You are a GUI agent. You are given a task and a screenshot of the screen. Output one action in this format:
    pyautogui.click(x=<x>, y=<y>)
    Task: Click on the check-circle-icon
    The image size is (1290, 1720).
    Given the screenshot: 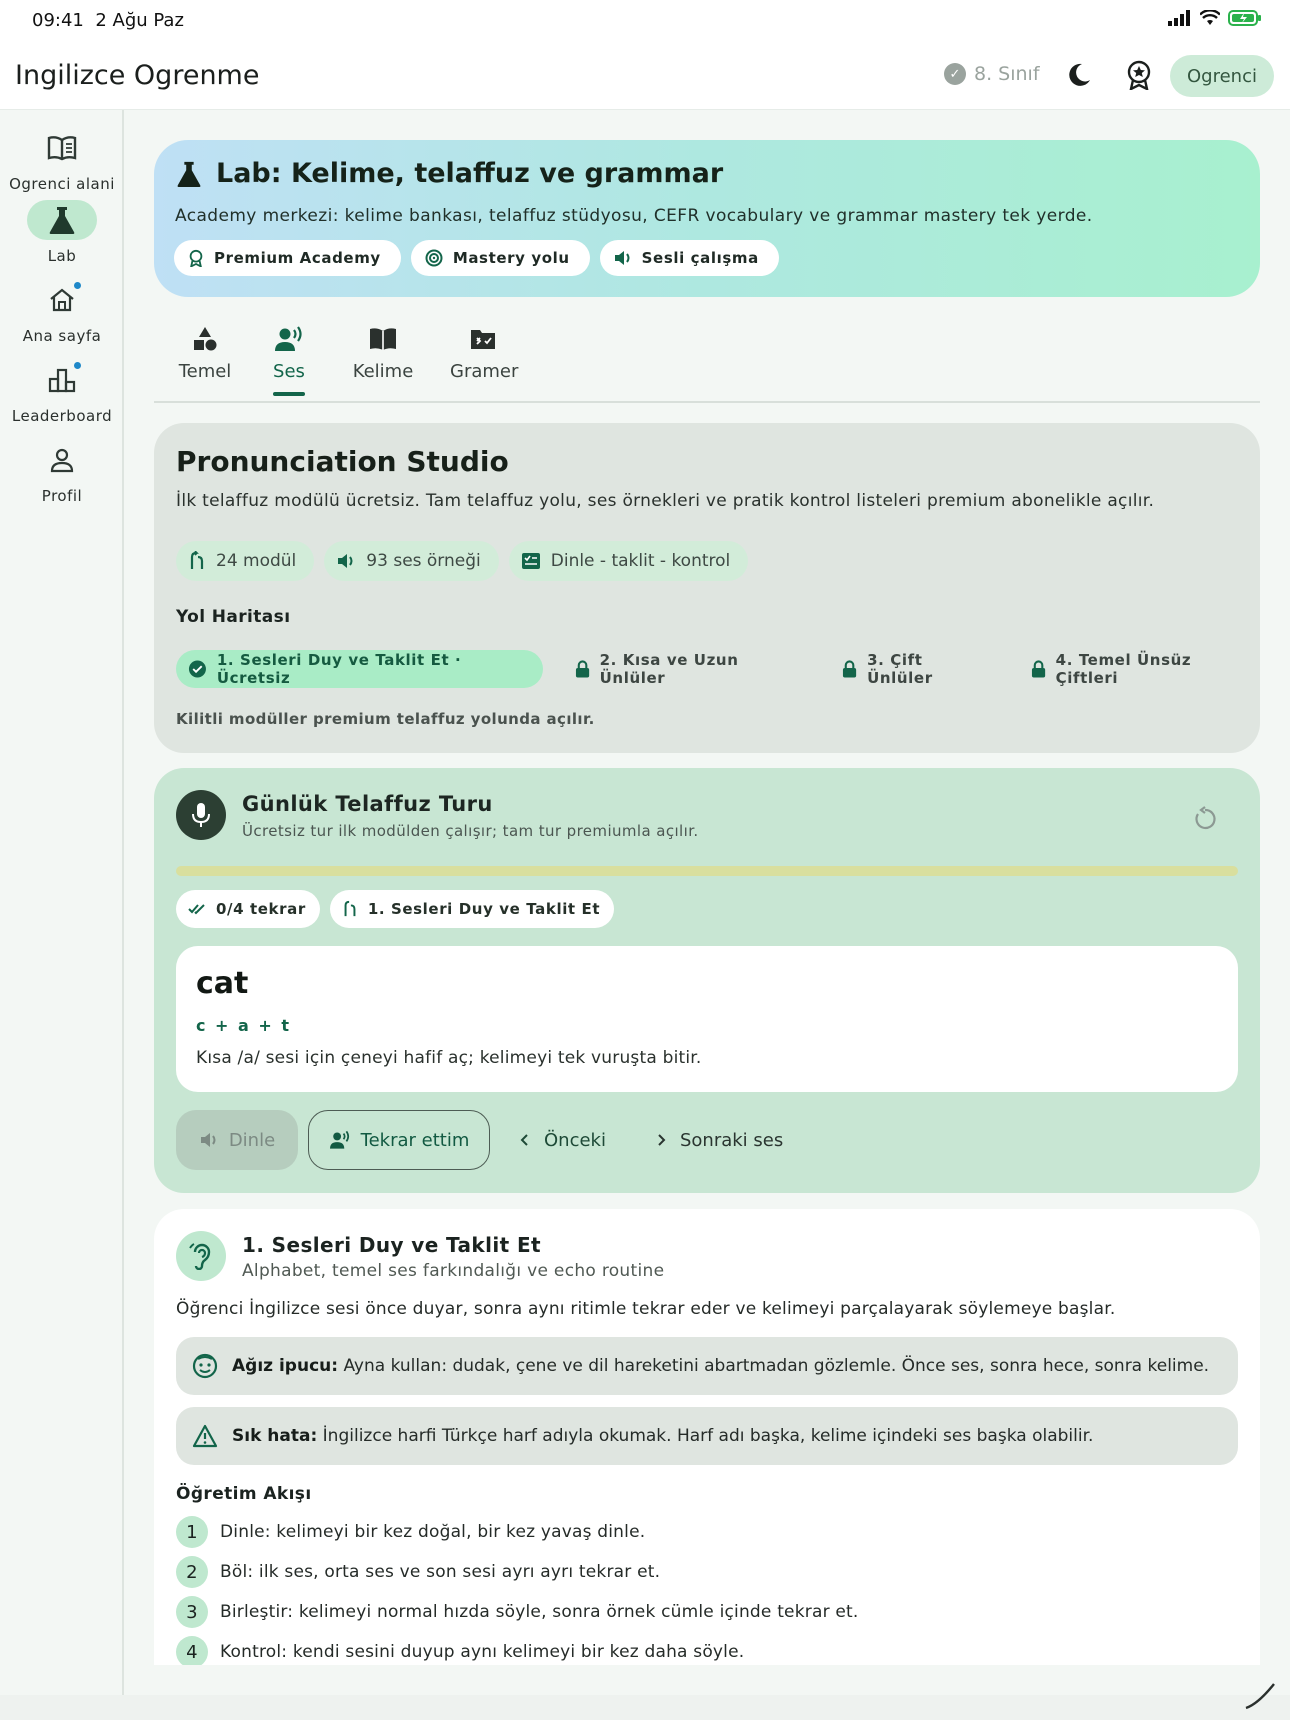 What is the action you would take?
    pyautogui.click(x=197, y=669)
    